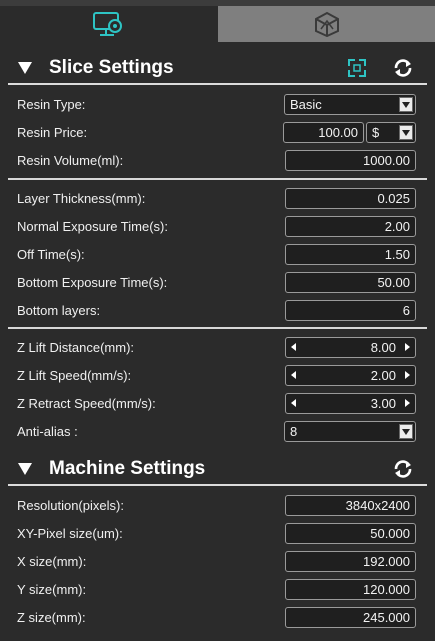 Image resolution: width=435 pixels, height=641 pixels. Describe the element at coordinates (51, 617) in the screenshot. I see `z-size-label: Z size(mm):` at that location.